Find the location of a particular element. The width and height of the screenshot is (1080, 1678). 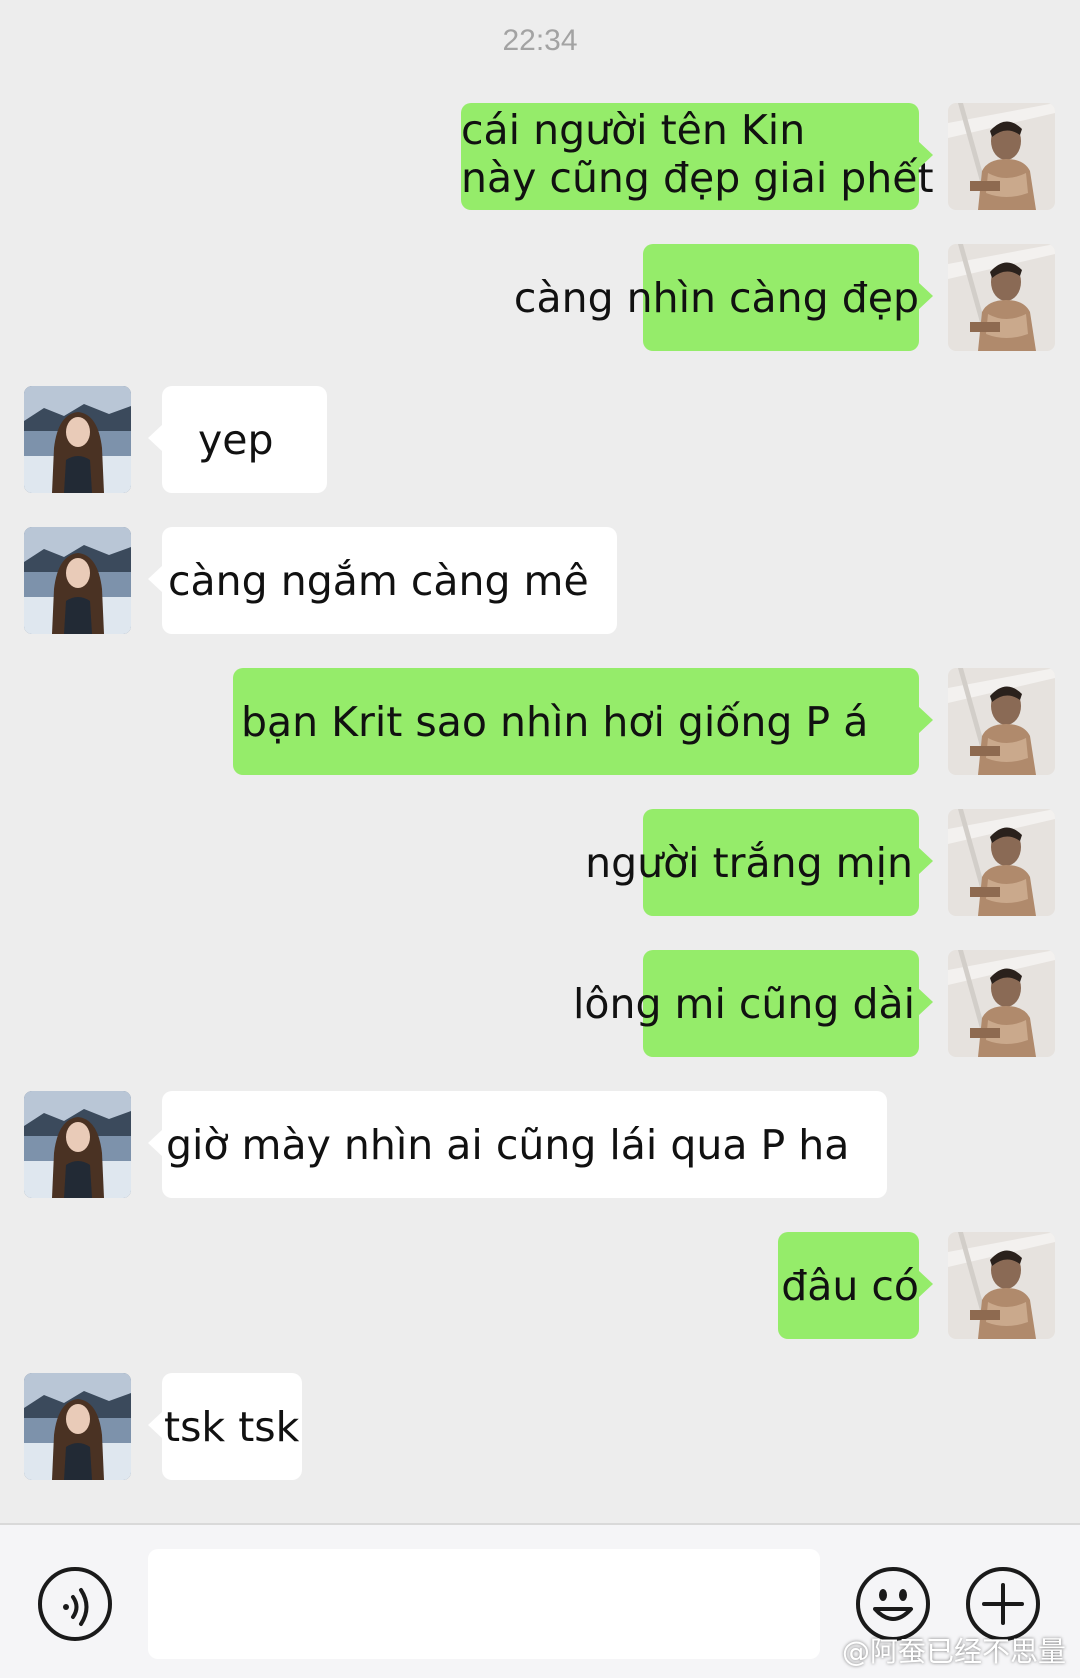

message-text: càng ngắm càng mê is located at coordinates (378, 581).